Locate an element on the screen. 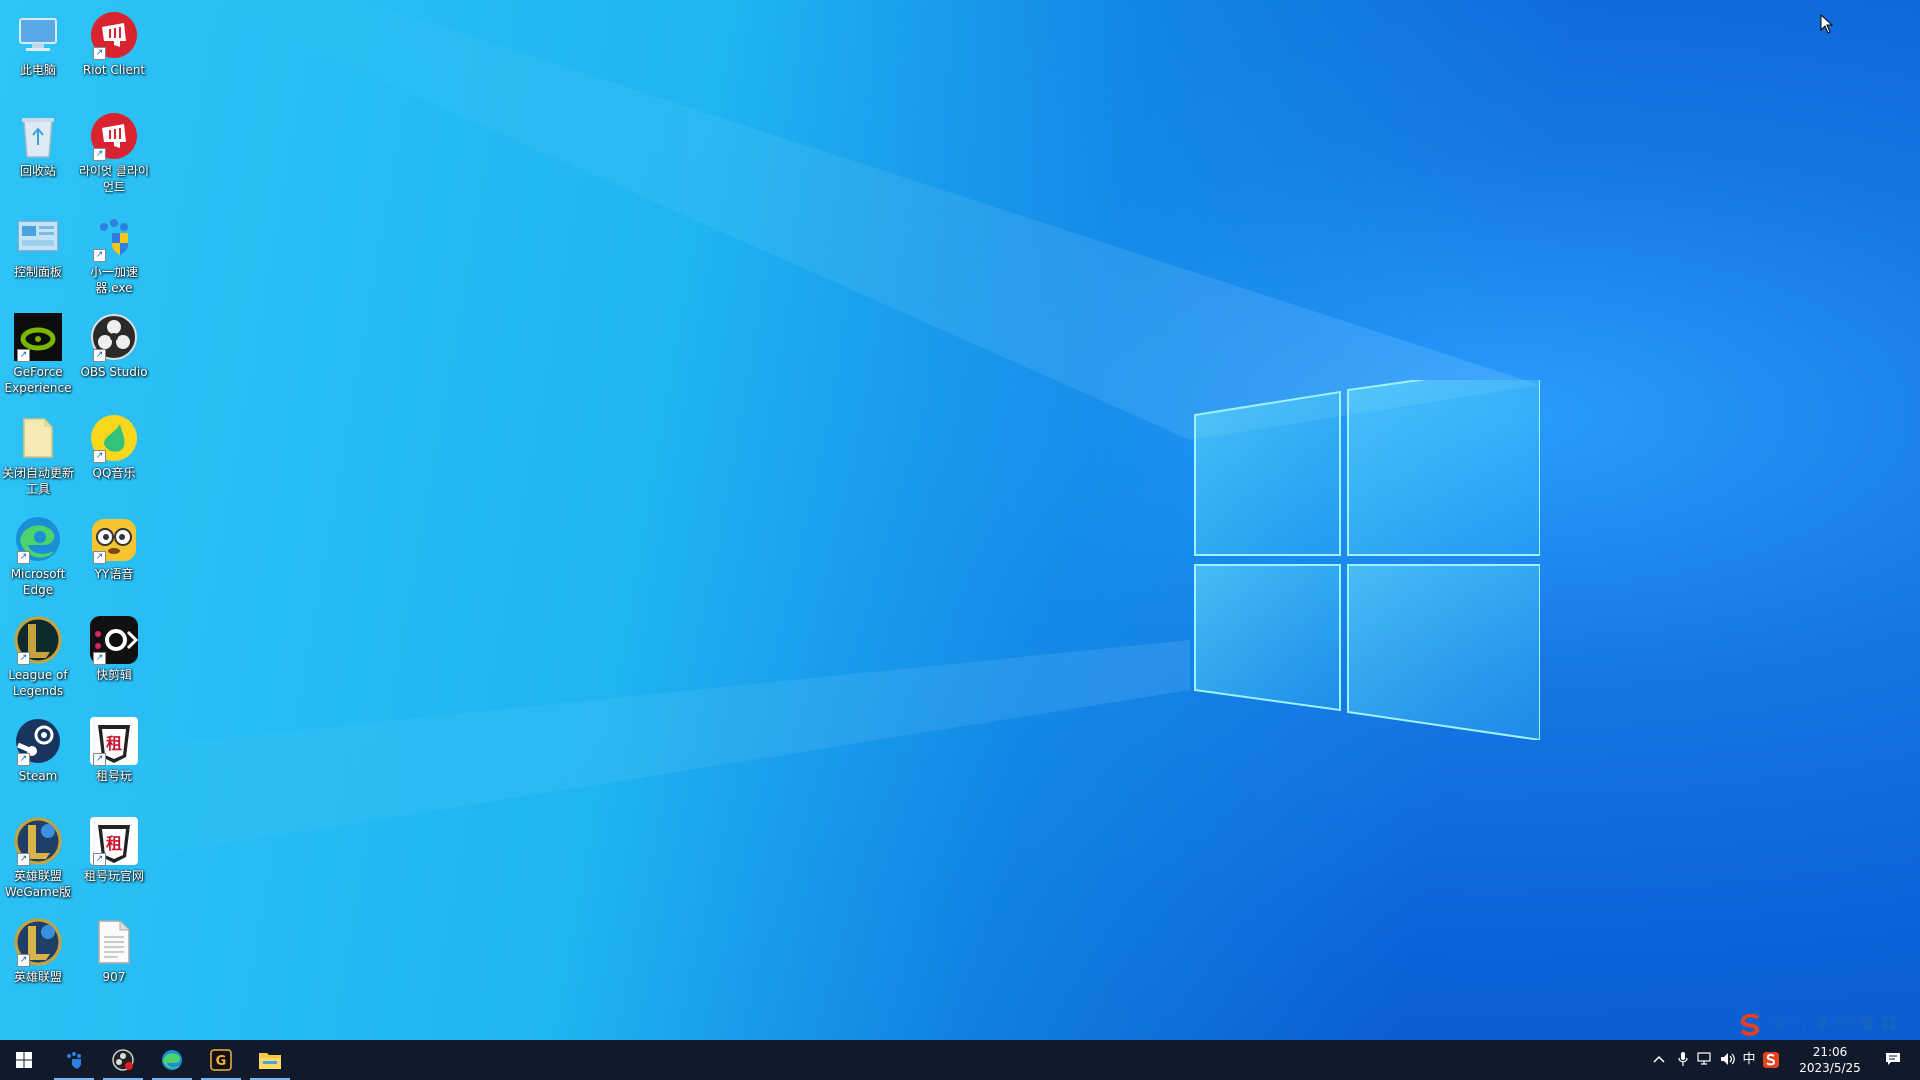  steam-icon: ↗ is located at coordinates (38, 741).